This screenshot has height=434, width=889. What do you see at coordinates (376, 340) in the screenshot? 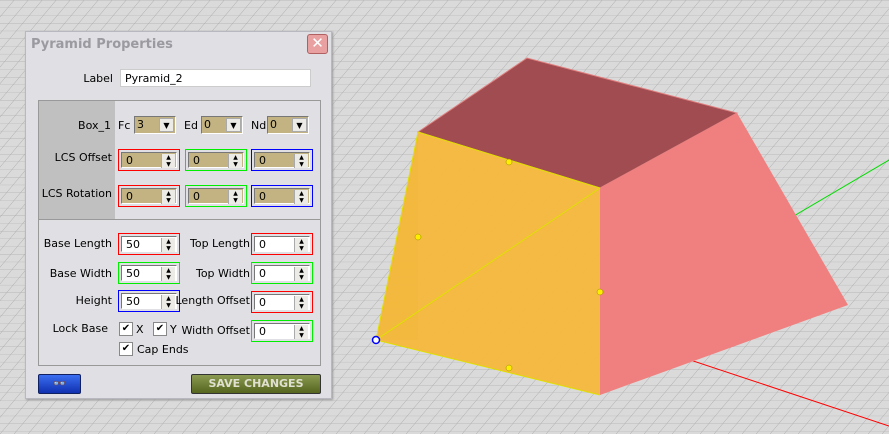
I see `origin-handle` at bounding box center [376, 340].